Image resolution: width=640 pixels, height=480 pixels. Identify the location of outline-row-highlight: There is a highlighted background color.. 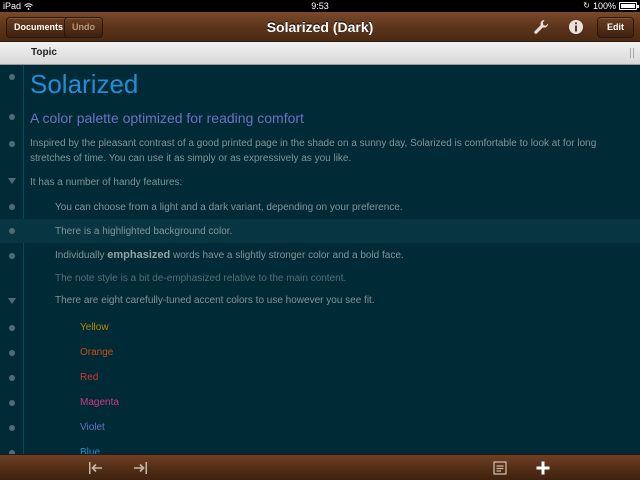
(320, 231).